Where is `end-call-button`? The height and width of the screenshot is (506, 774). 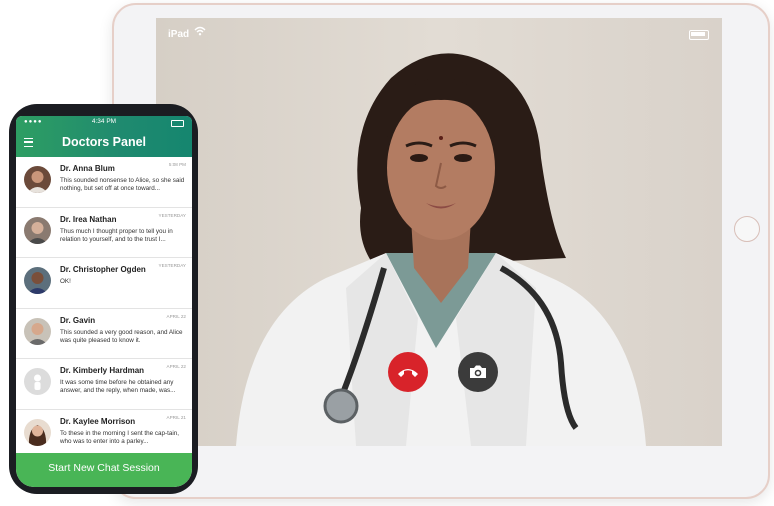
end-call-button is located at coordinates (408, 372).